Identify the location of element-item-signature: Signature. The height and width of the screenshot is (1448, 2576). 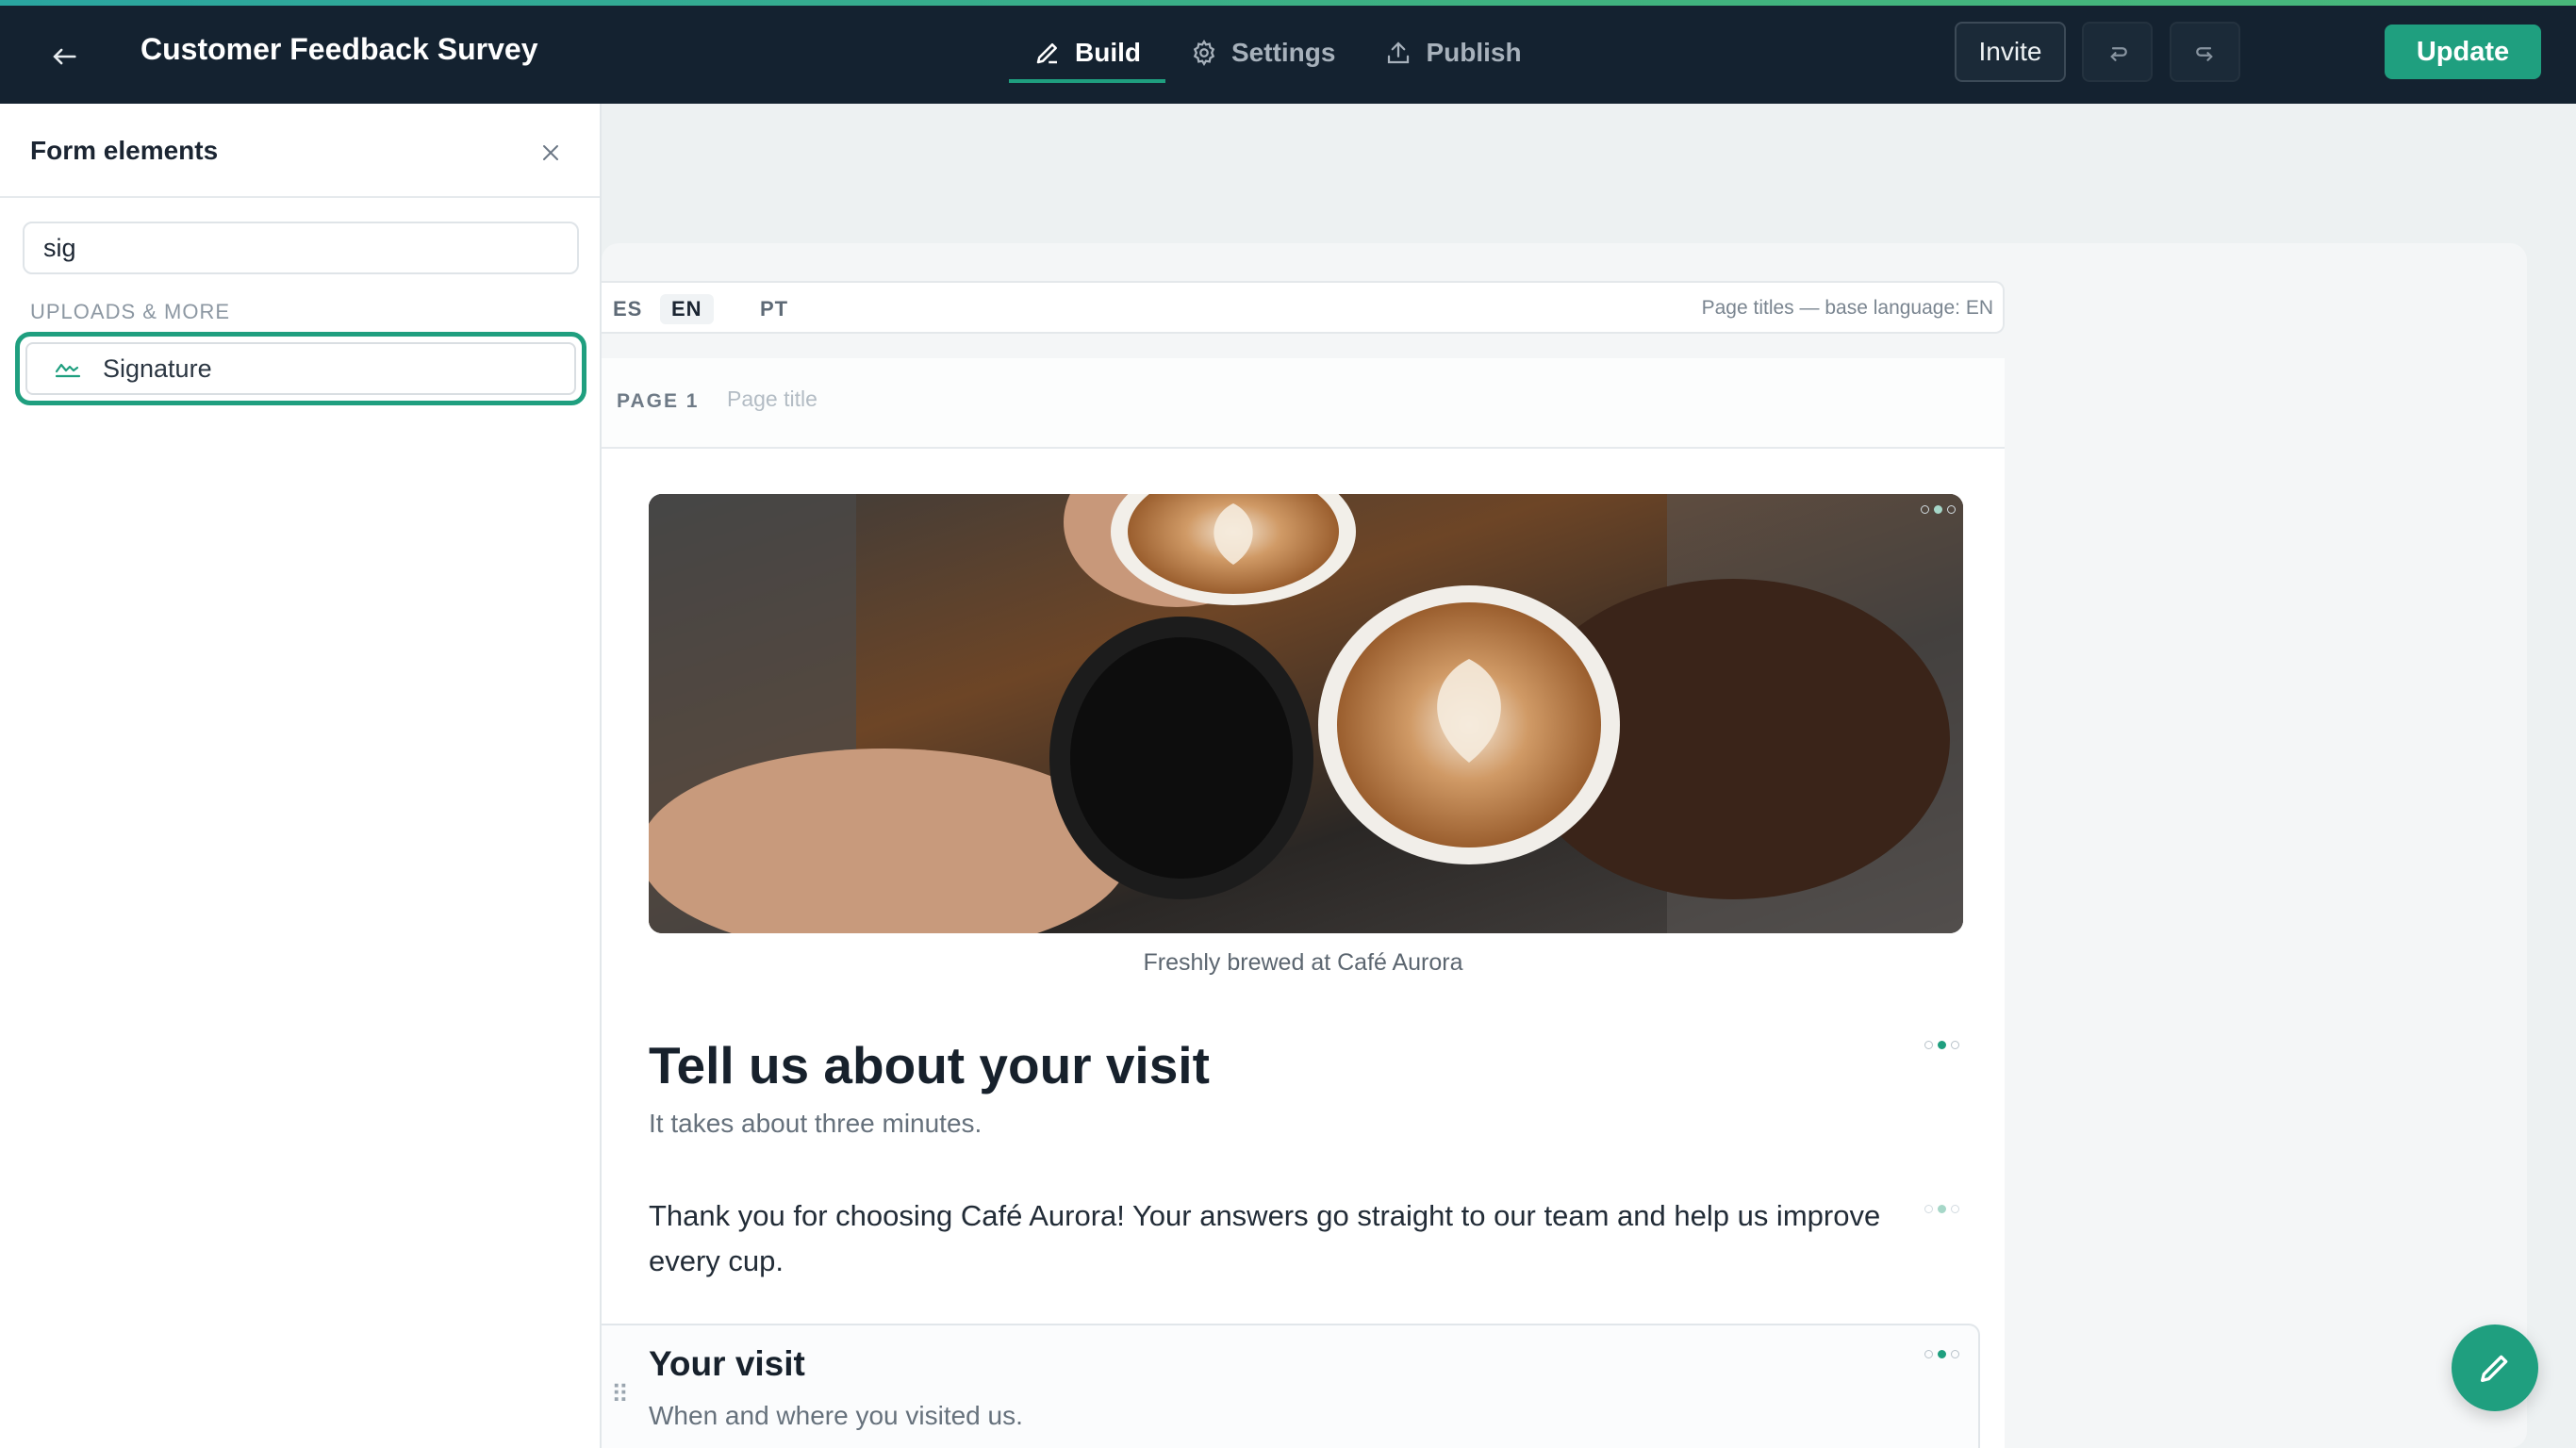
(300, 368).